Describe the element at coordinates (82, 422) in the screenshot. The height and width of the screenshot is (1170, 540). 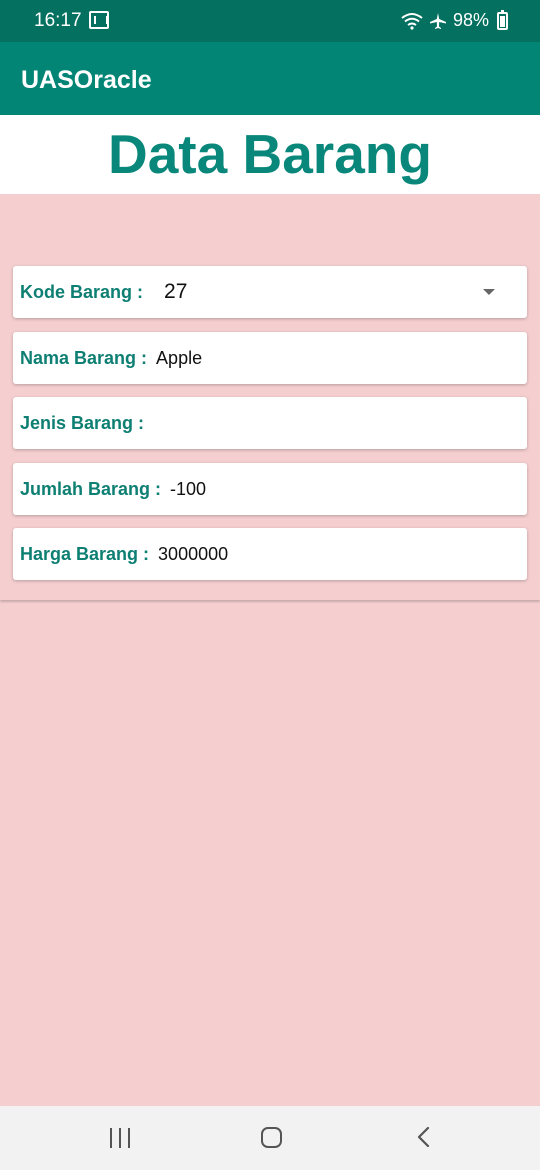
I see `jenis-barang-label: Jenis Barang :` at that location.